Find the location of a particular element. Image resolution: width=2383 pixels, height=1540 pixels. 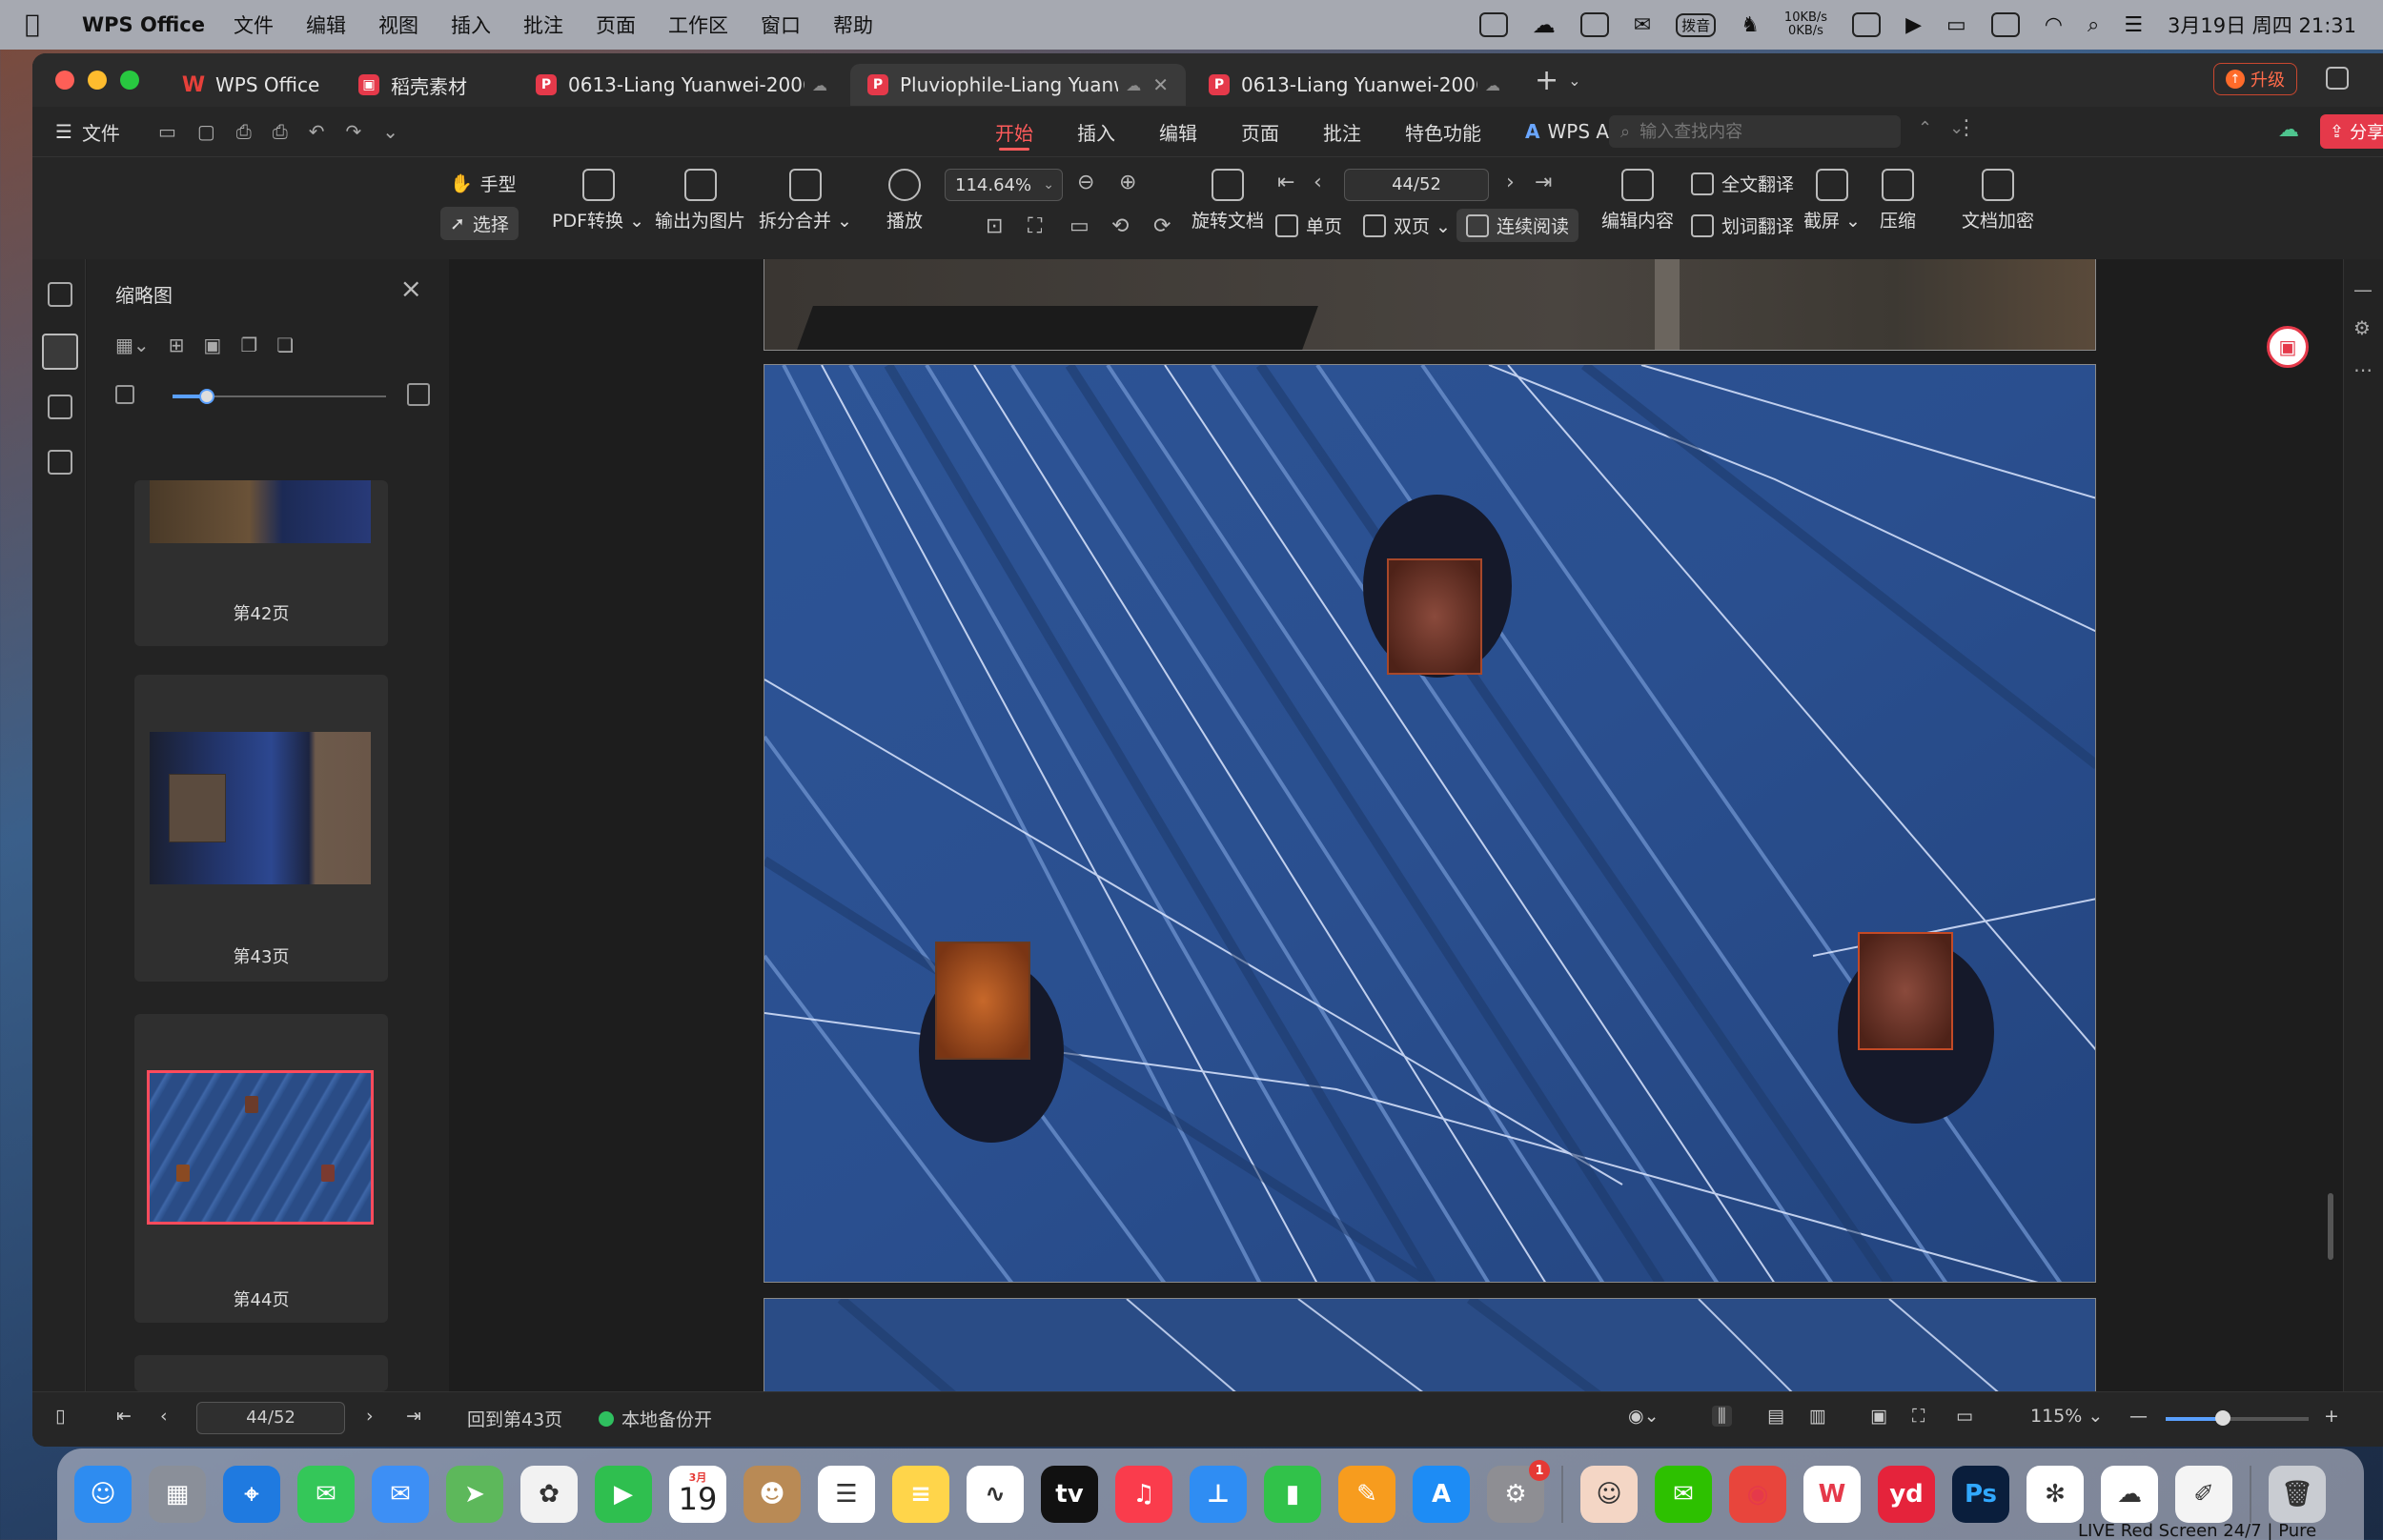

youdao-status-icon is located at coordinates (1594, 24).